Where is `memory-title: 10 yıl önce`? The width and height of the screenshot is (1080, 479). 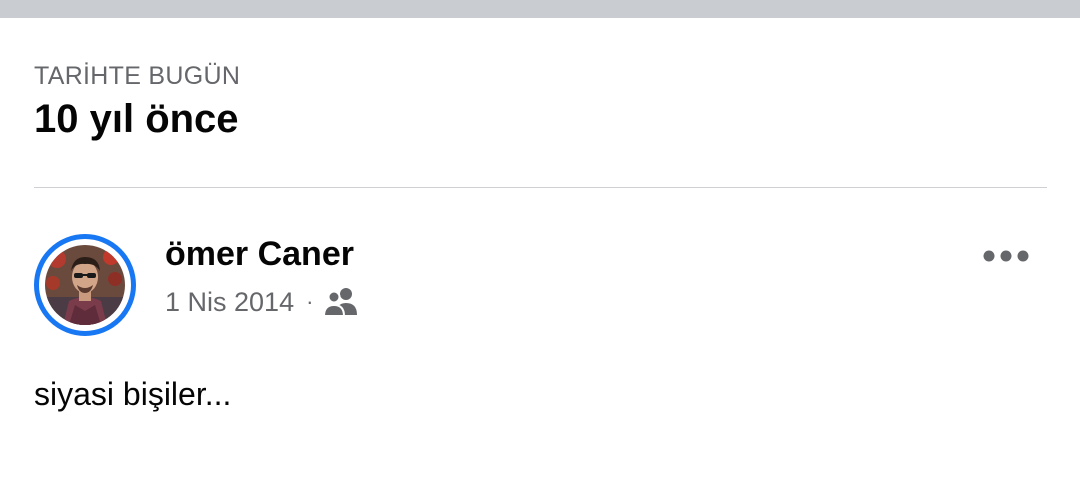 memory-title: 10 yıl önce is located at coordinates (136, 119).